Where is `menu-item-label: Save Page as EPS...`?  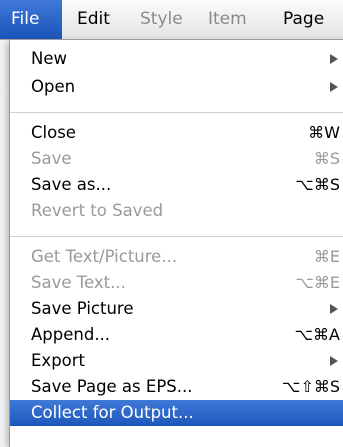
menu-item-label: Save Page as EPS... is located at coordinates (112, 386).